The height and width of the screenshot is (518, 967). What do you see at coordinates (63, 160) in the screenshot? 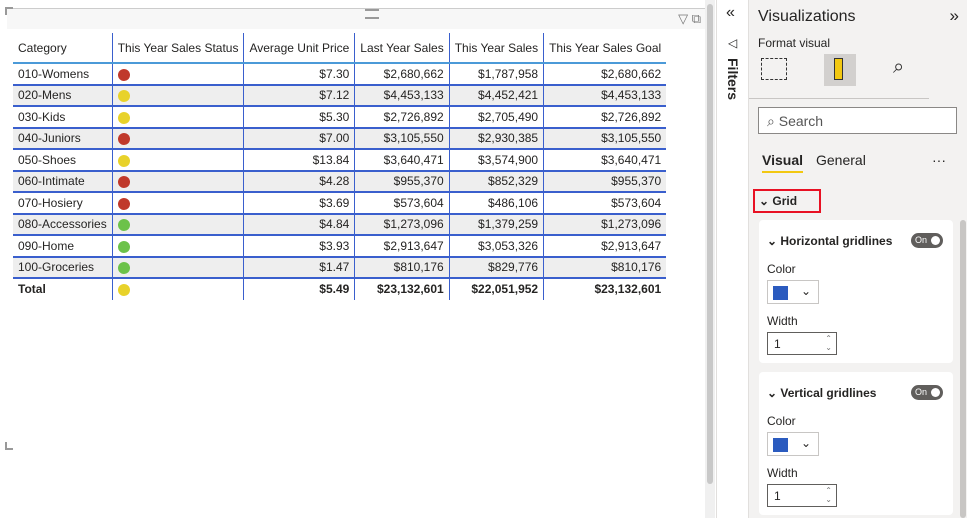
I see `table-cell: 050-Shoes` at bounding box center [63, 160].